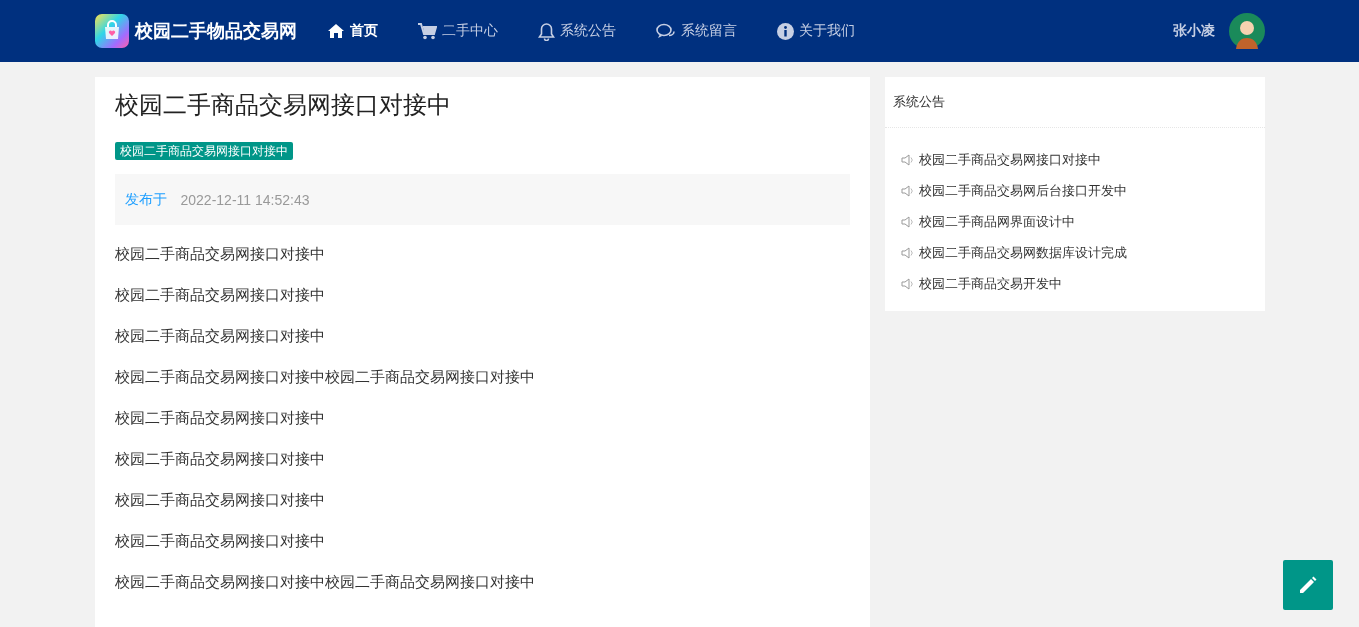 Image resolution: width=1359 pixels, height=627 pixels. What do you see at coordinates (1246, 31) in the screenshot?
I see `avatar` at bounding box center [1246, 31].